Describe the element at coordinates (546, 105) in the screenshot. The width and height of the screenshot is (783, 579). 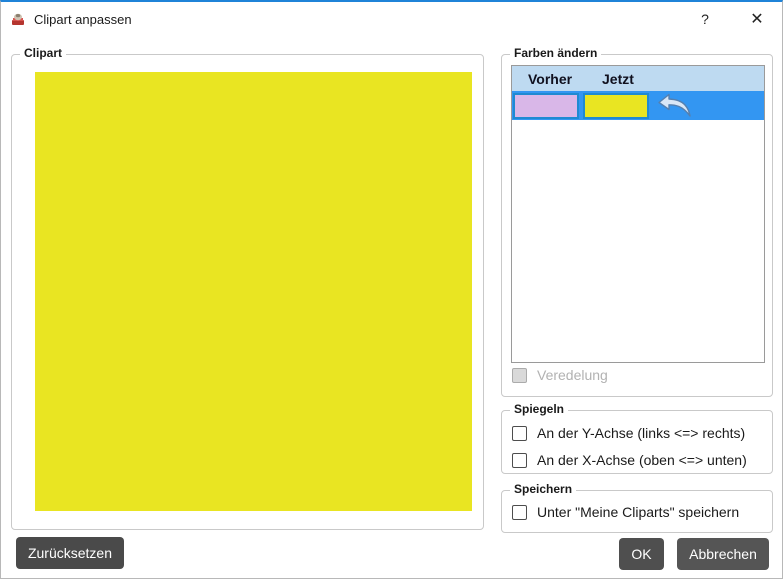
I see `before-color-swatch` at that location.